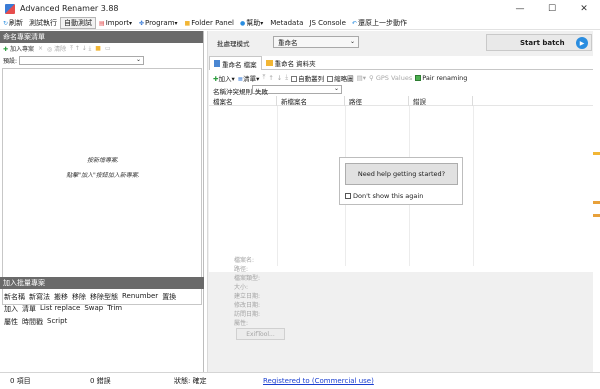 The width and height of the screenshot is (600, 389). Describe the element at coordinates (307, 78) in the screenshot. I see `auto-size-columns-button: 自動叢列` at that location.